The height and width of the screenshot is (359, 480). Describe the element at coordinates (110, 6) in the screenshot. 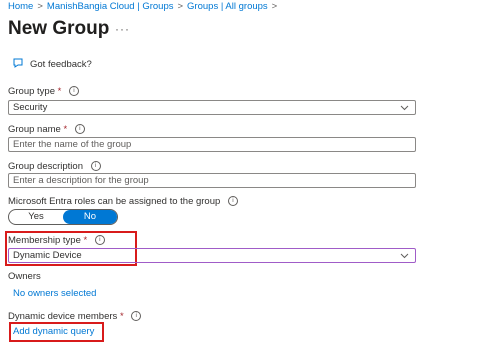

I see `breadcrumb-tenant-groups: ManishBangia Cloud | Groups` at that location.